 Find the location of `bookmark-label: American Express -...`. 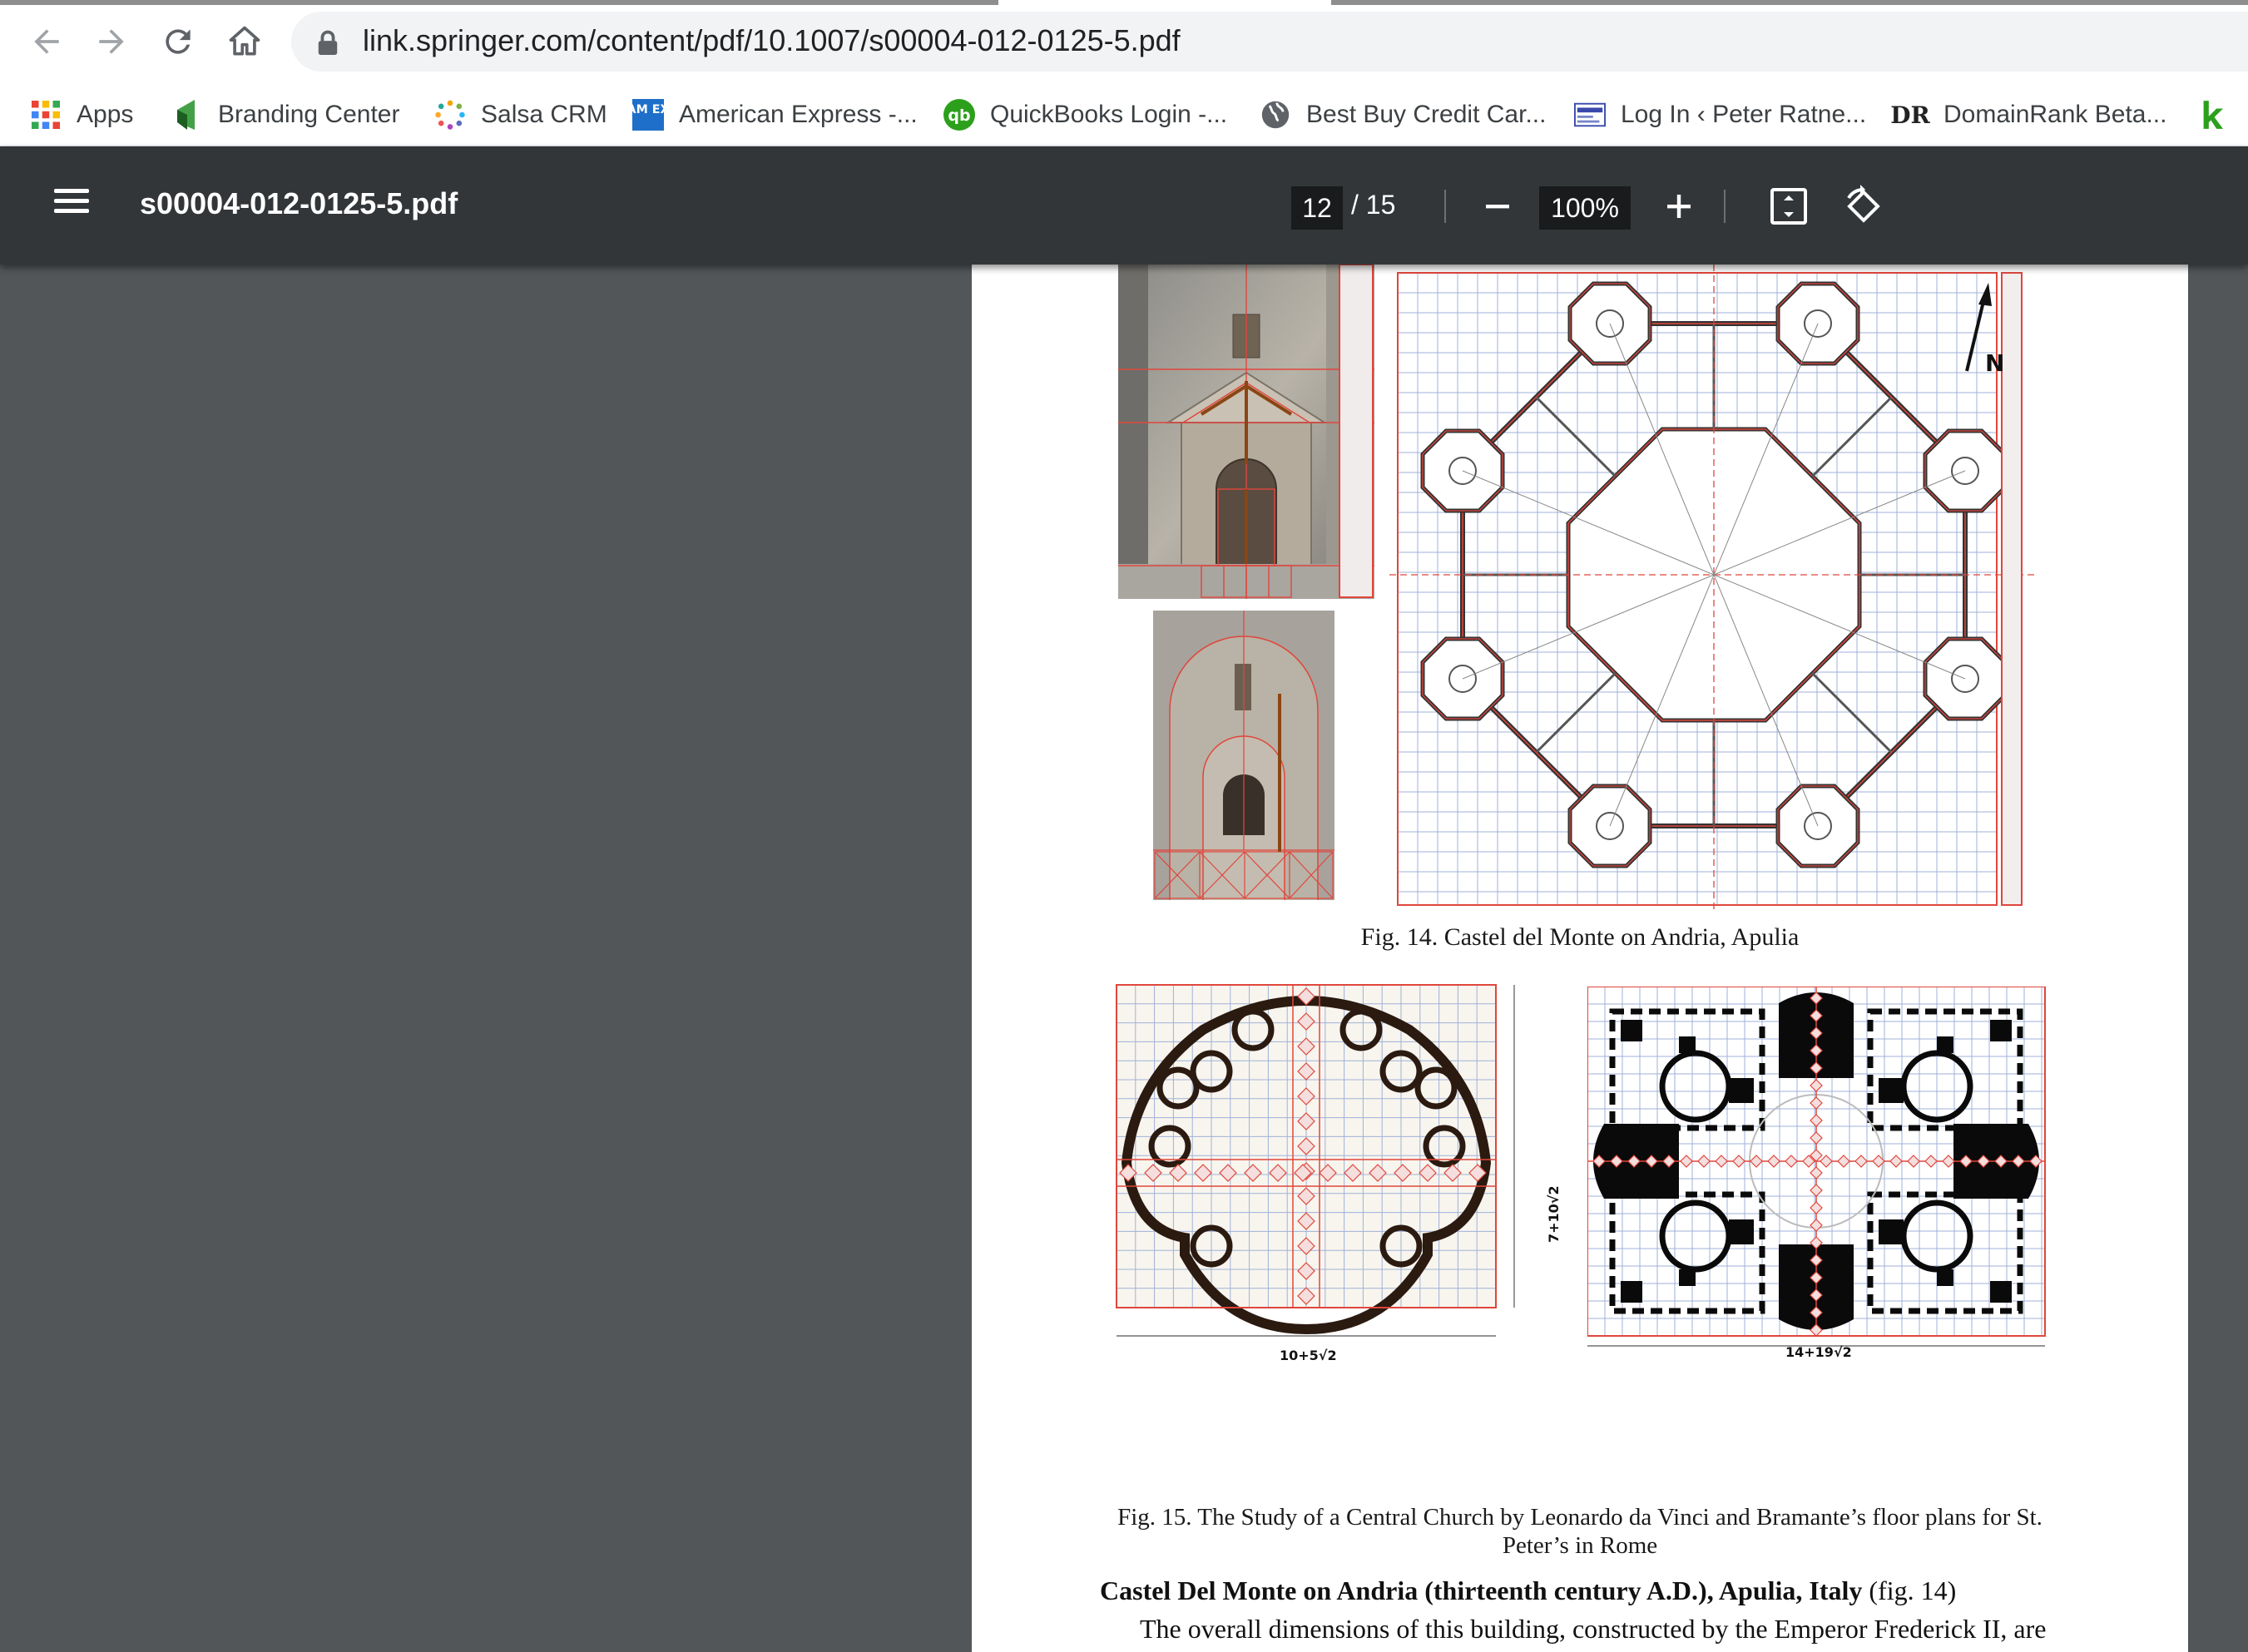

bookmark-label: American Express -... is located at coordinates (799, 114).